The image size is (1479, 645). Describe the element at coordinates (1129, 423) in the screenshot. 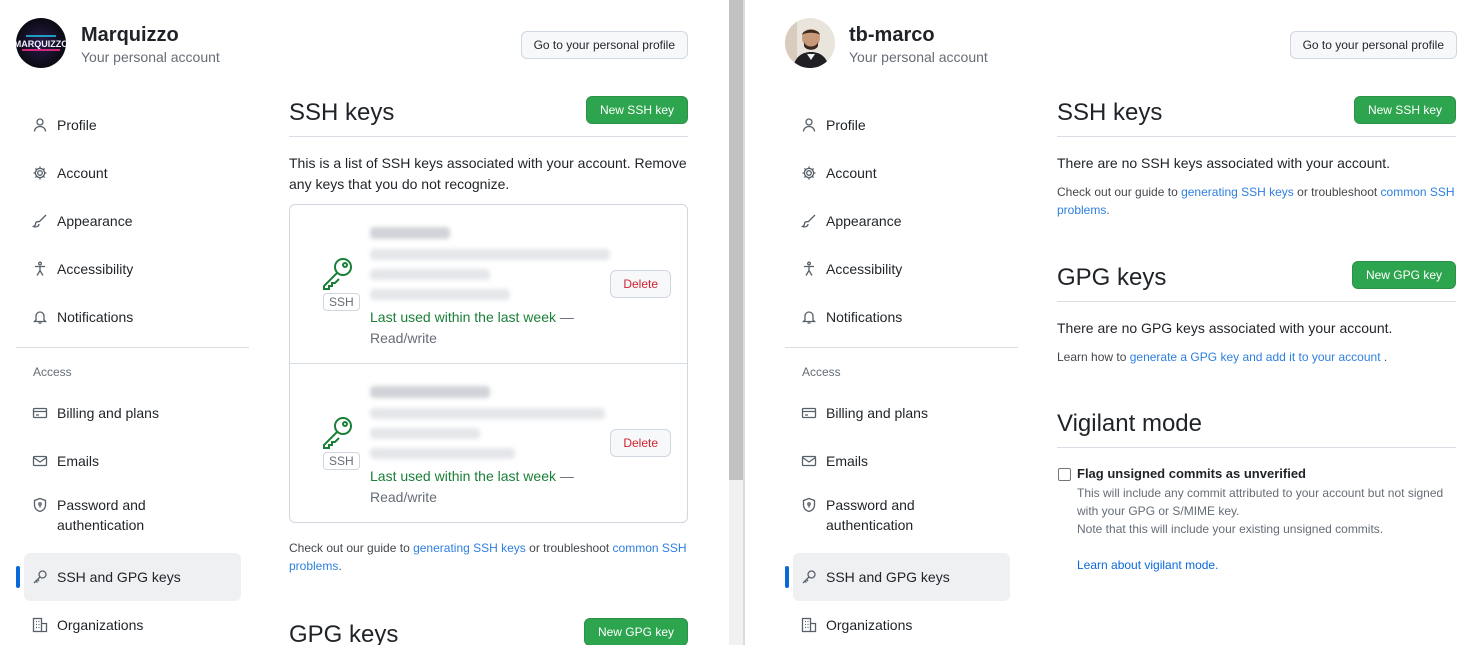

I see `vigilant-mode-title: Vigilant mode` at that location.